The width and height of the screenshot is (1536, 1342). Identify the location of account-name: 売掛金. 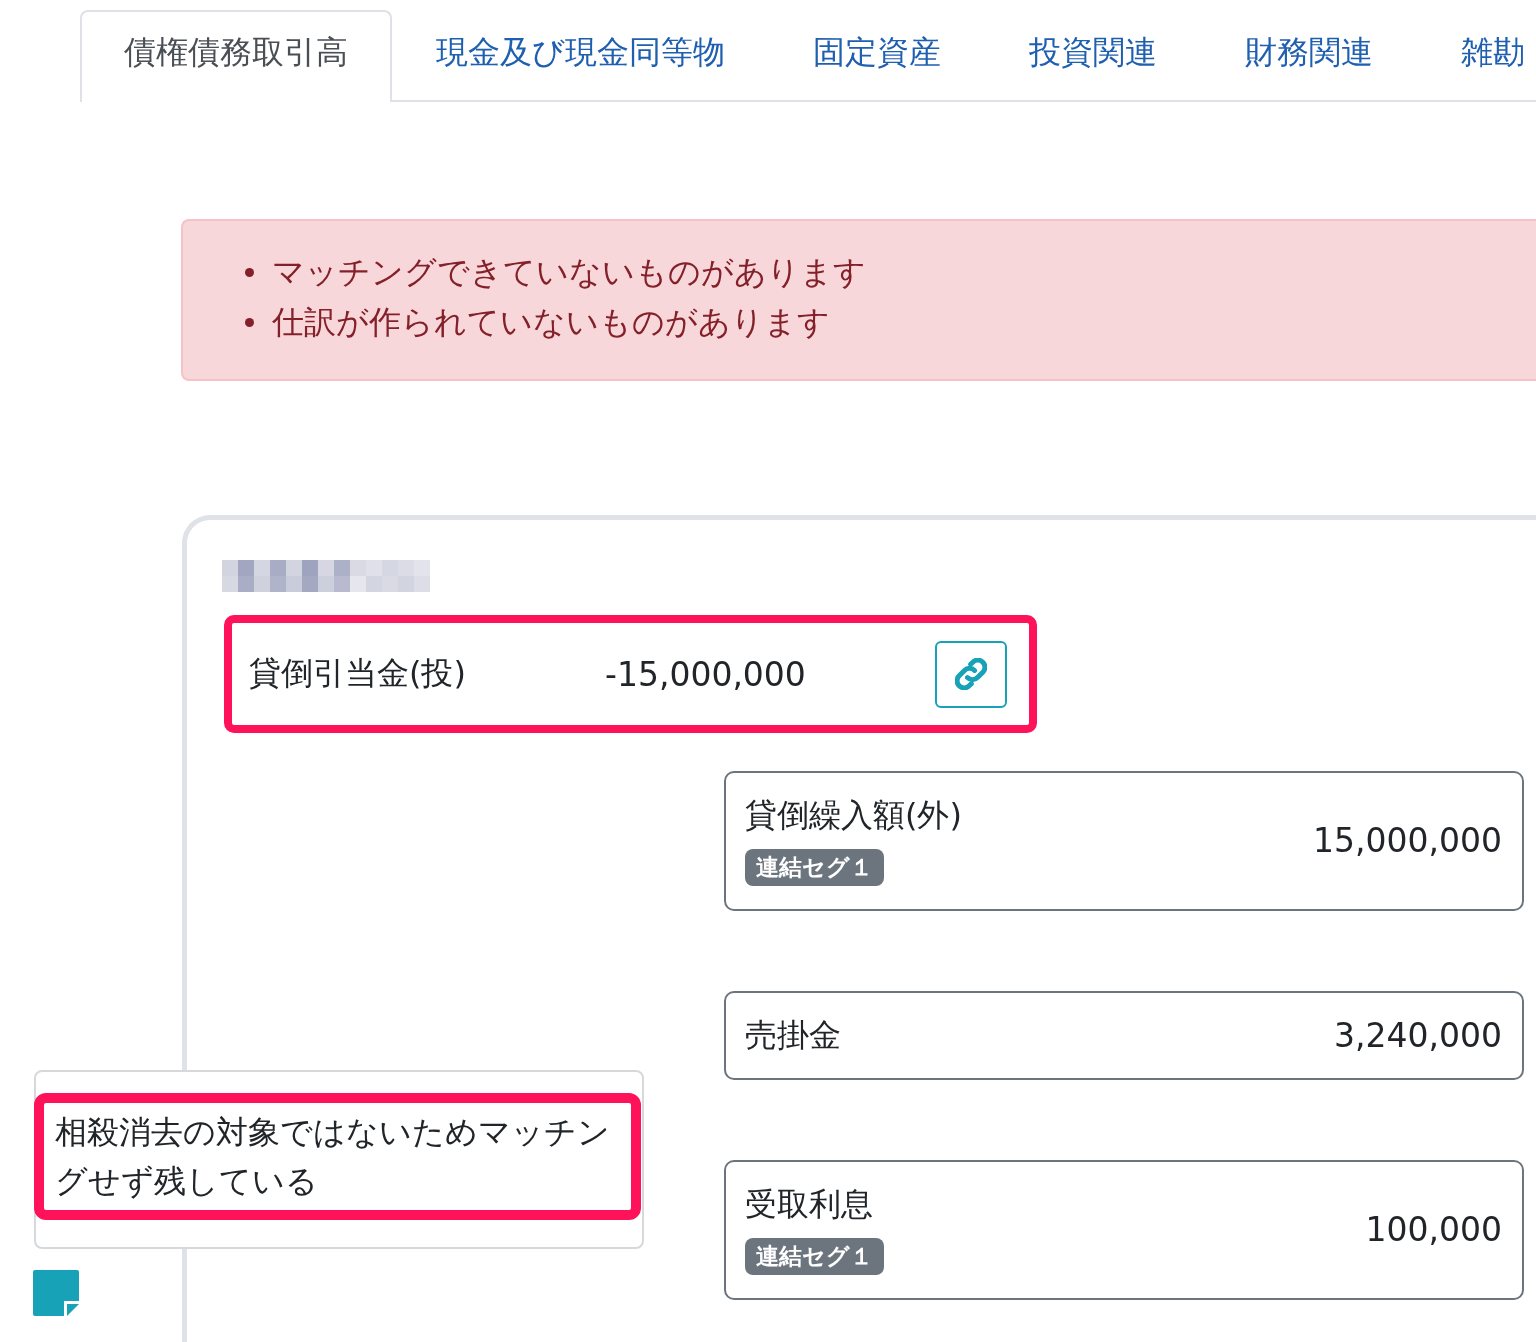
(793, 1035).